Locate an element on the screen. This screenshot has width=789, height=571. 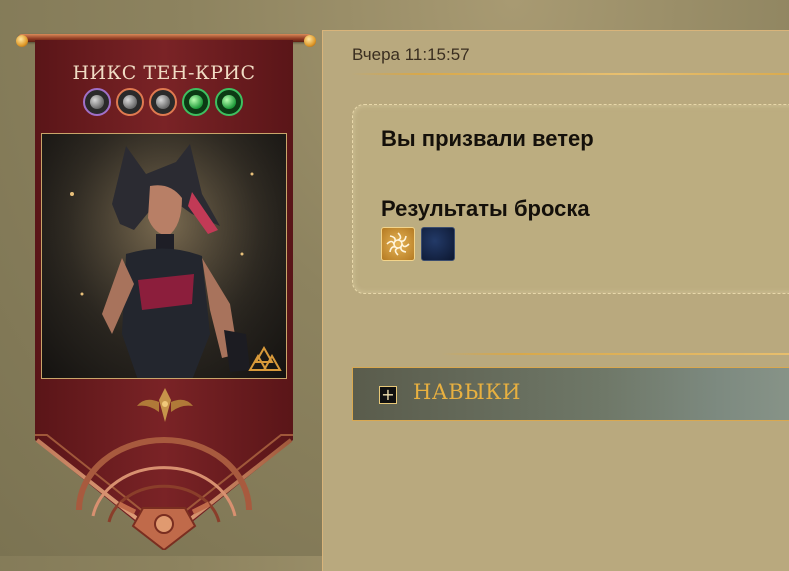
dice-results is located at coordinates (418, 244).